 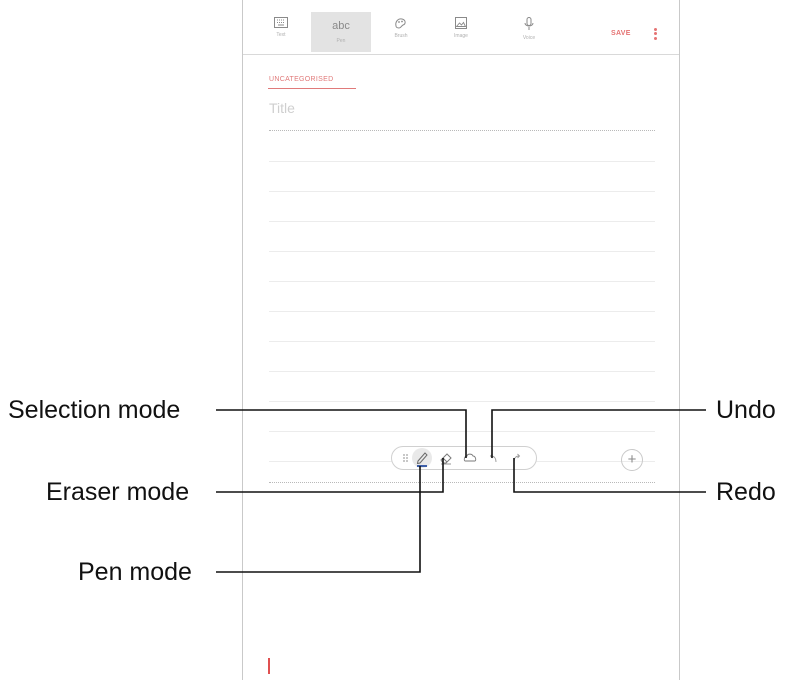 I want to click on undo-line, so click(x=598, y=433).